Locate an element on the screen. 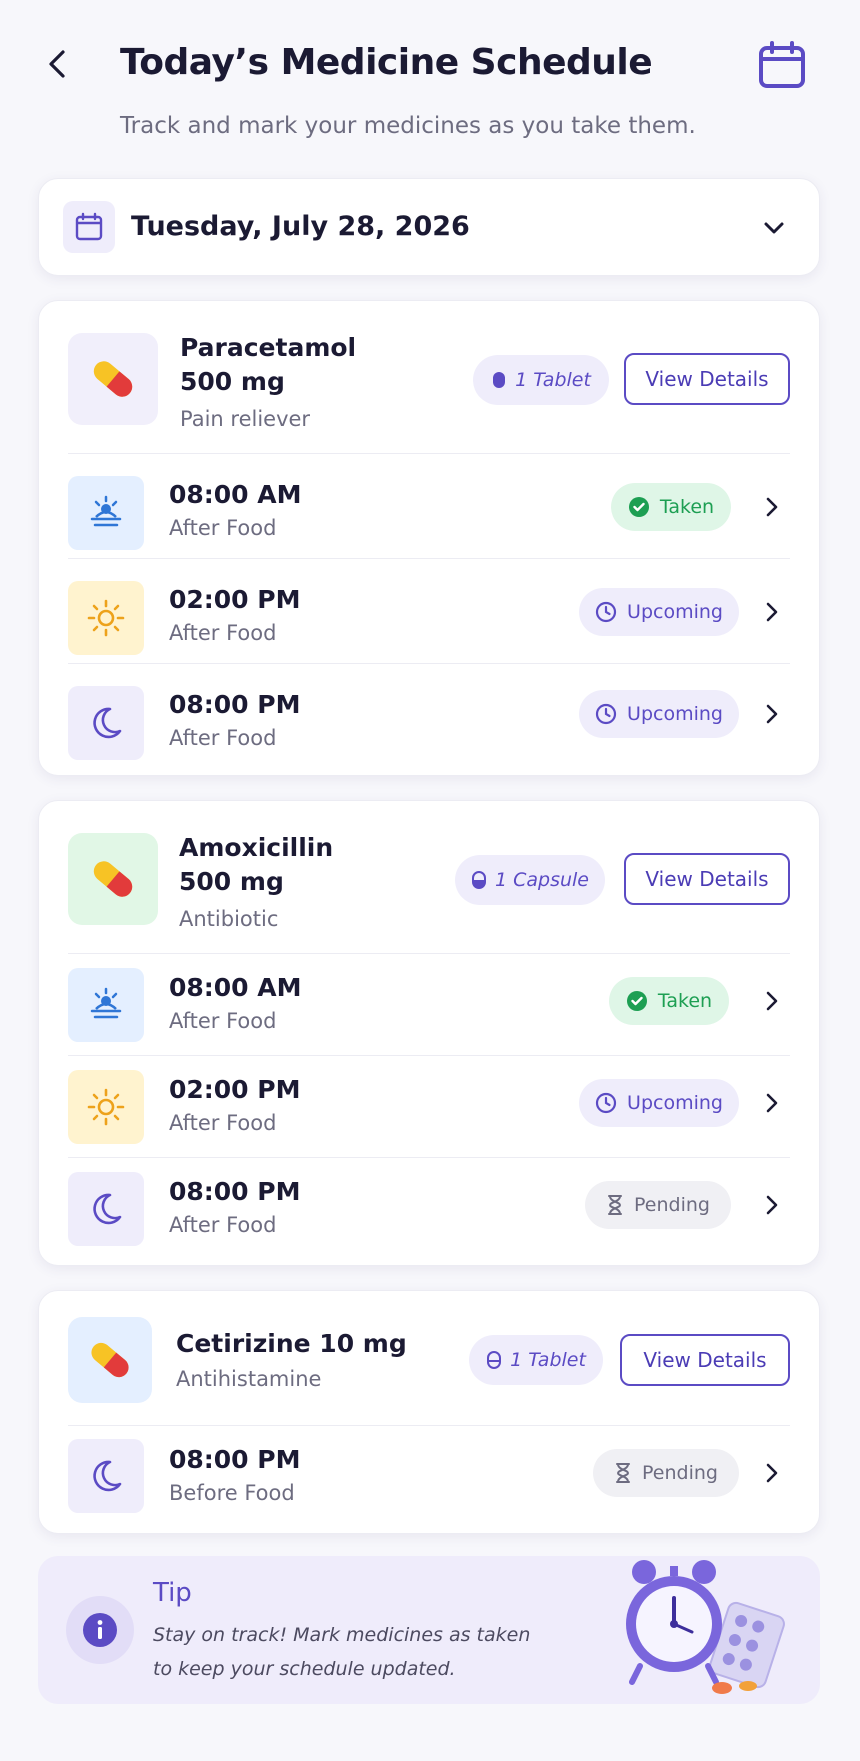 Image resolution: width=860 pixels, height=1761 pixels. dose-food: Before Food is located at coordinates (232, 1493).